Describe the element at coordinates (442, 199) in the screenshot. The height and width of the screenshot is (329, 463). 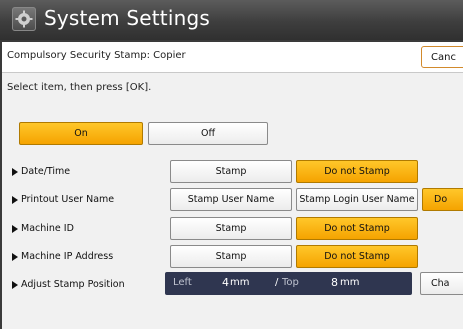
I see `printout-do-not-stamp-button: Do` at that location.